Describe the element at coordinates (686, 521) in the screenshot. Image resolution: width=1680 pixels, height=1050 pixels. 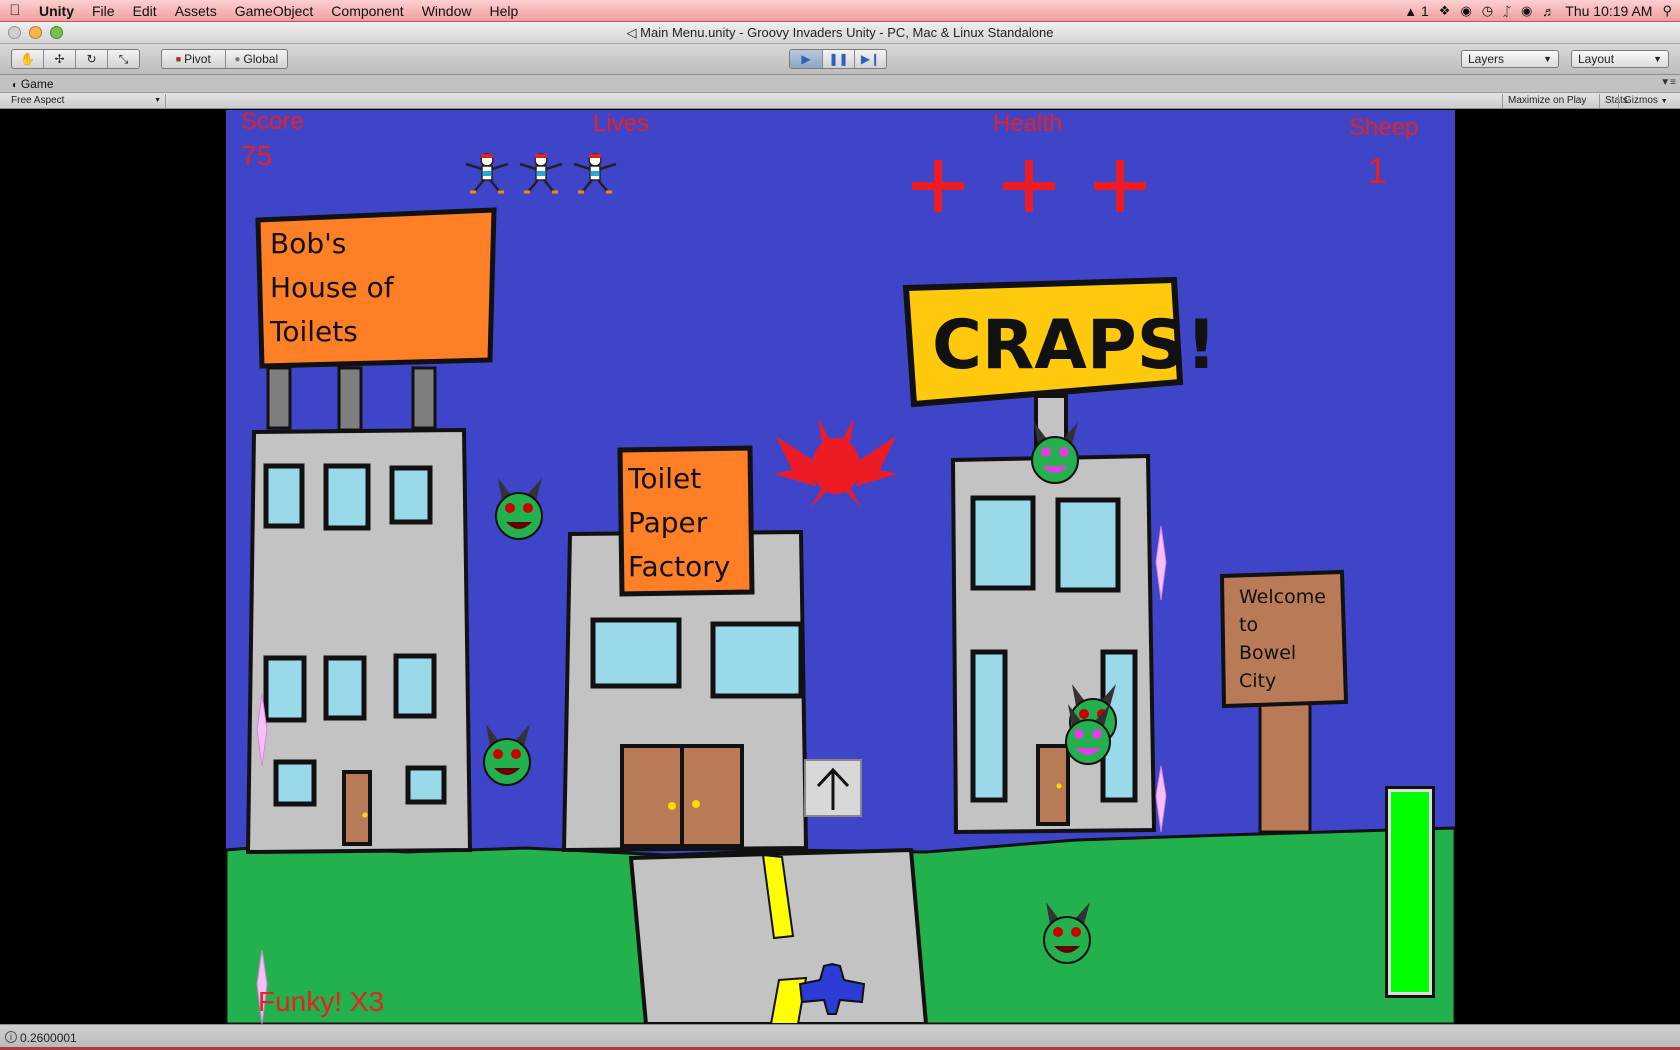
I see `factory-sign: Toilet Paper Factory` at that location.